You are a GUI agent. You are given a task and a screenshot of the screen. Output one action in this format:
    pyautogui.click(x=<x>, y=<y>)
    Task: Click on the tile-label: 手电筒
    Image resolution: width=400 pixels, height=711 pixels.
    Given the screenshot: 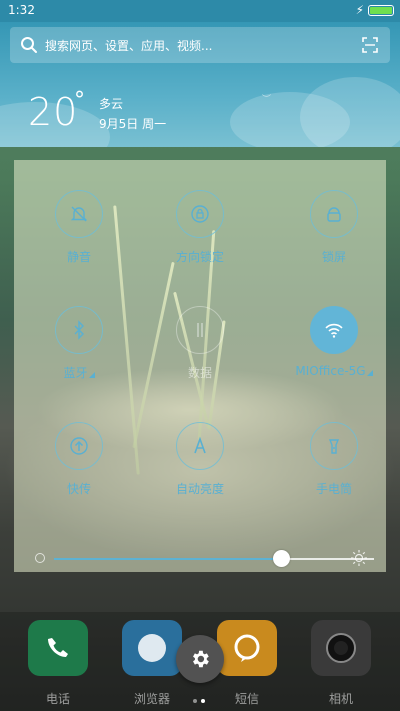 What is the action you would take?
    pyautogui.click(x=333, y=489)
    